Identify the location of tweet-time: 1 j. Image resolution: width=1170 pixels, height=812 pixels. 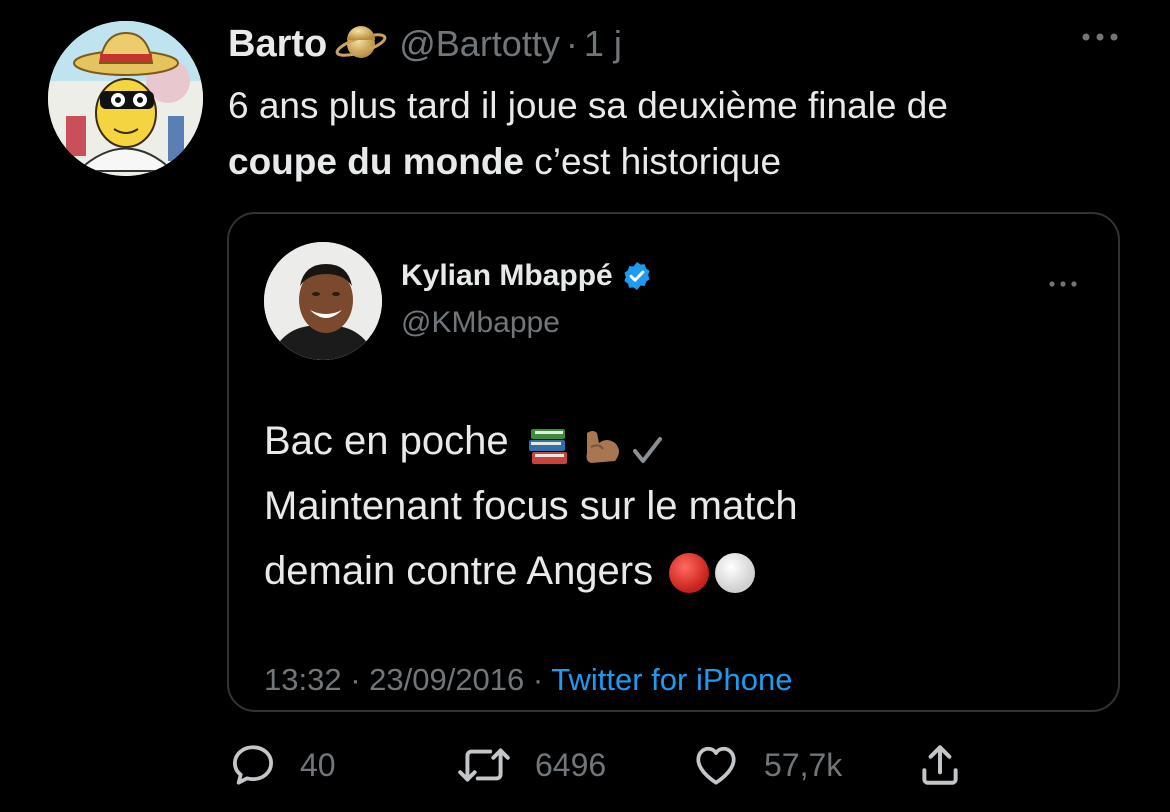
(603, 44).